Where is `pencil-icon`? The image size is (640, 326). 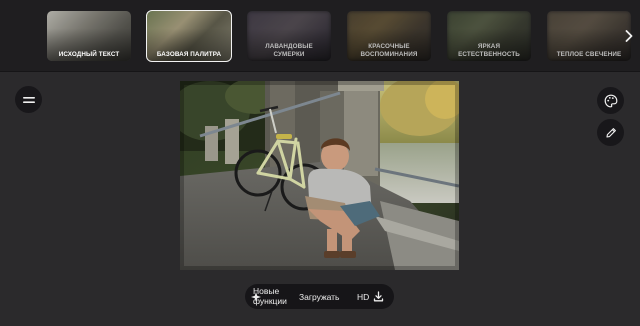
pencil-icon is located at coordinates (610, 132).